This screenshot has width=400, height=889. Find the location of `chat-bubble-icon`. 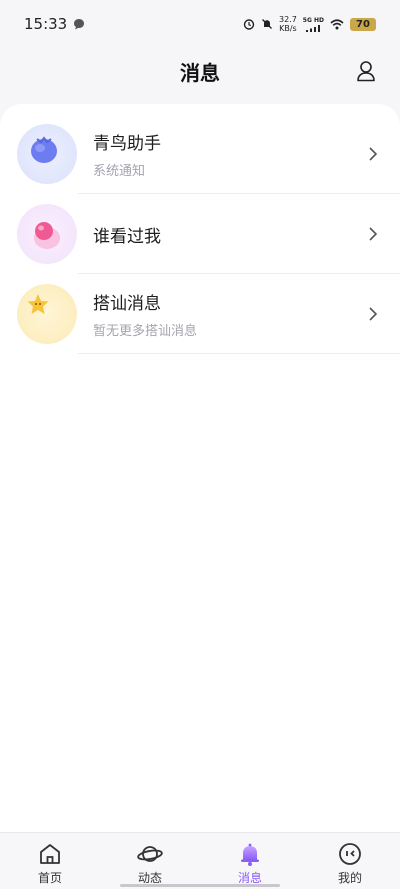

chat-bubble-icon is located at coordinates (79, 24).